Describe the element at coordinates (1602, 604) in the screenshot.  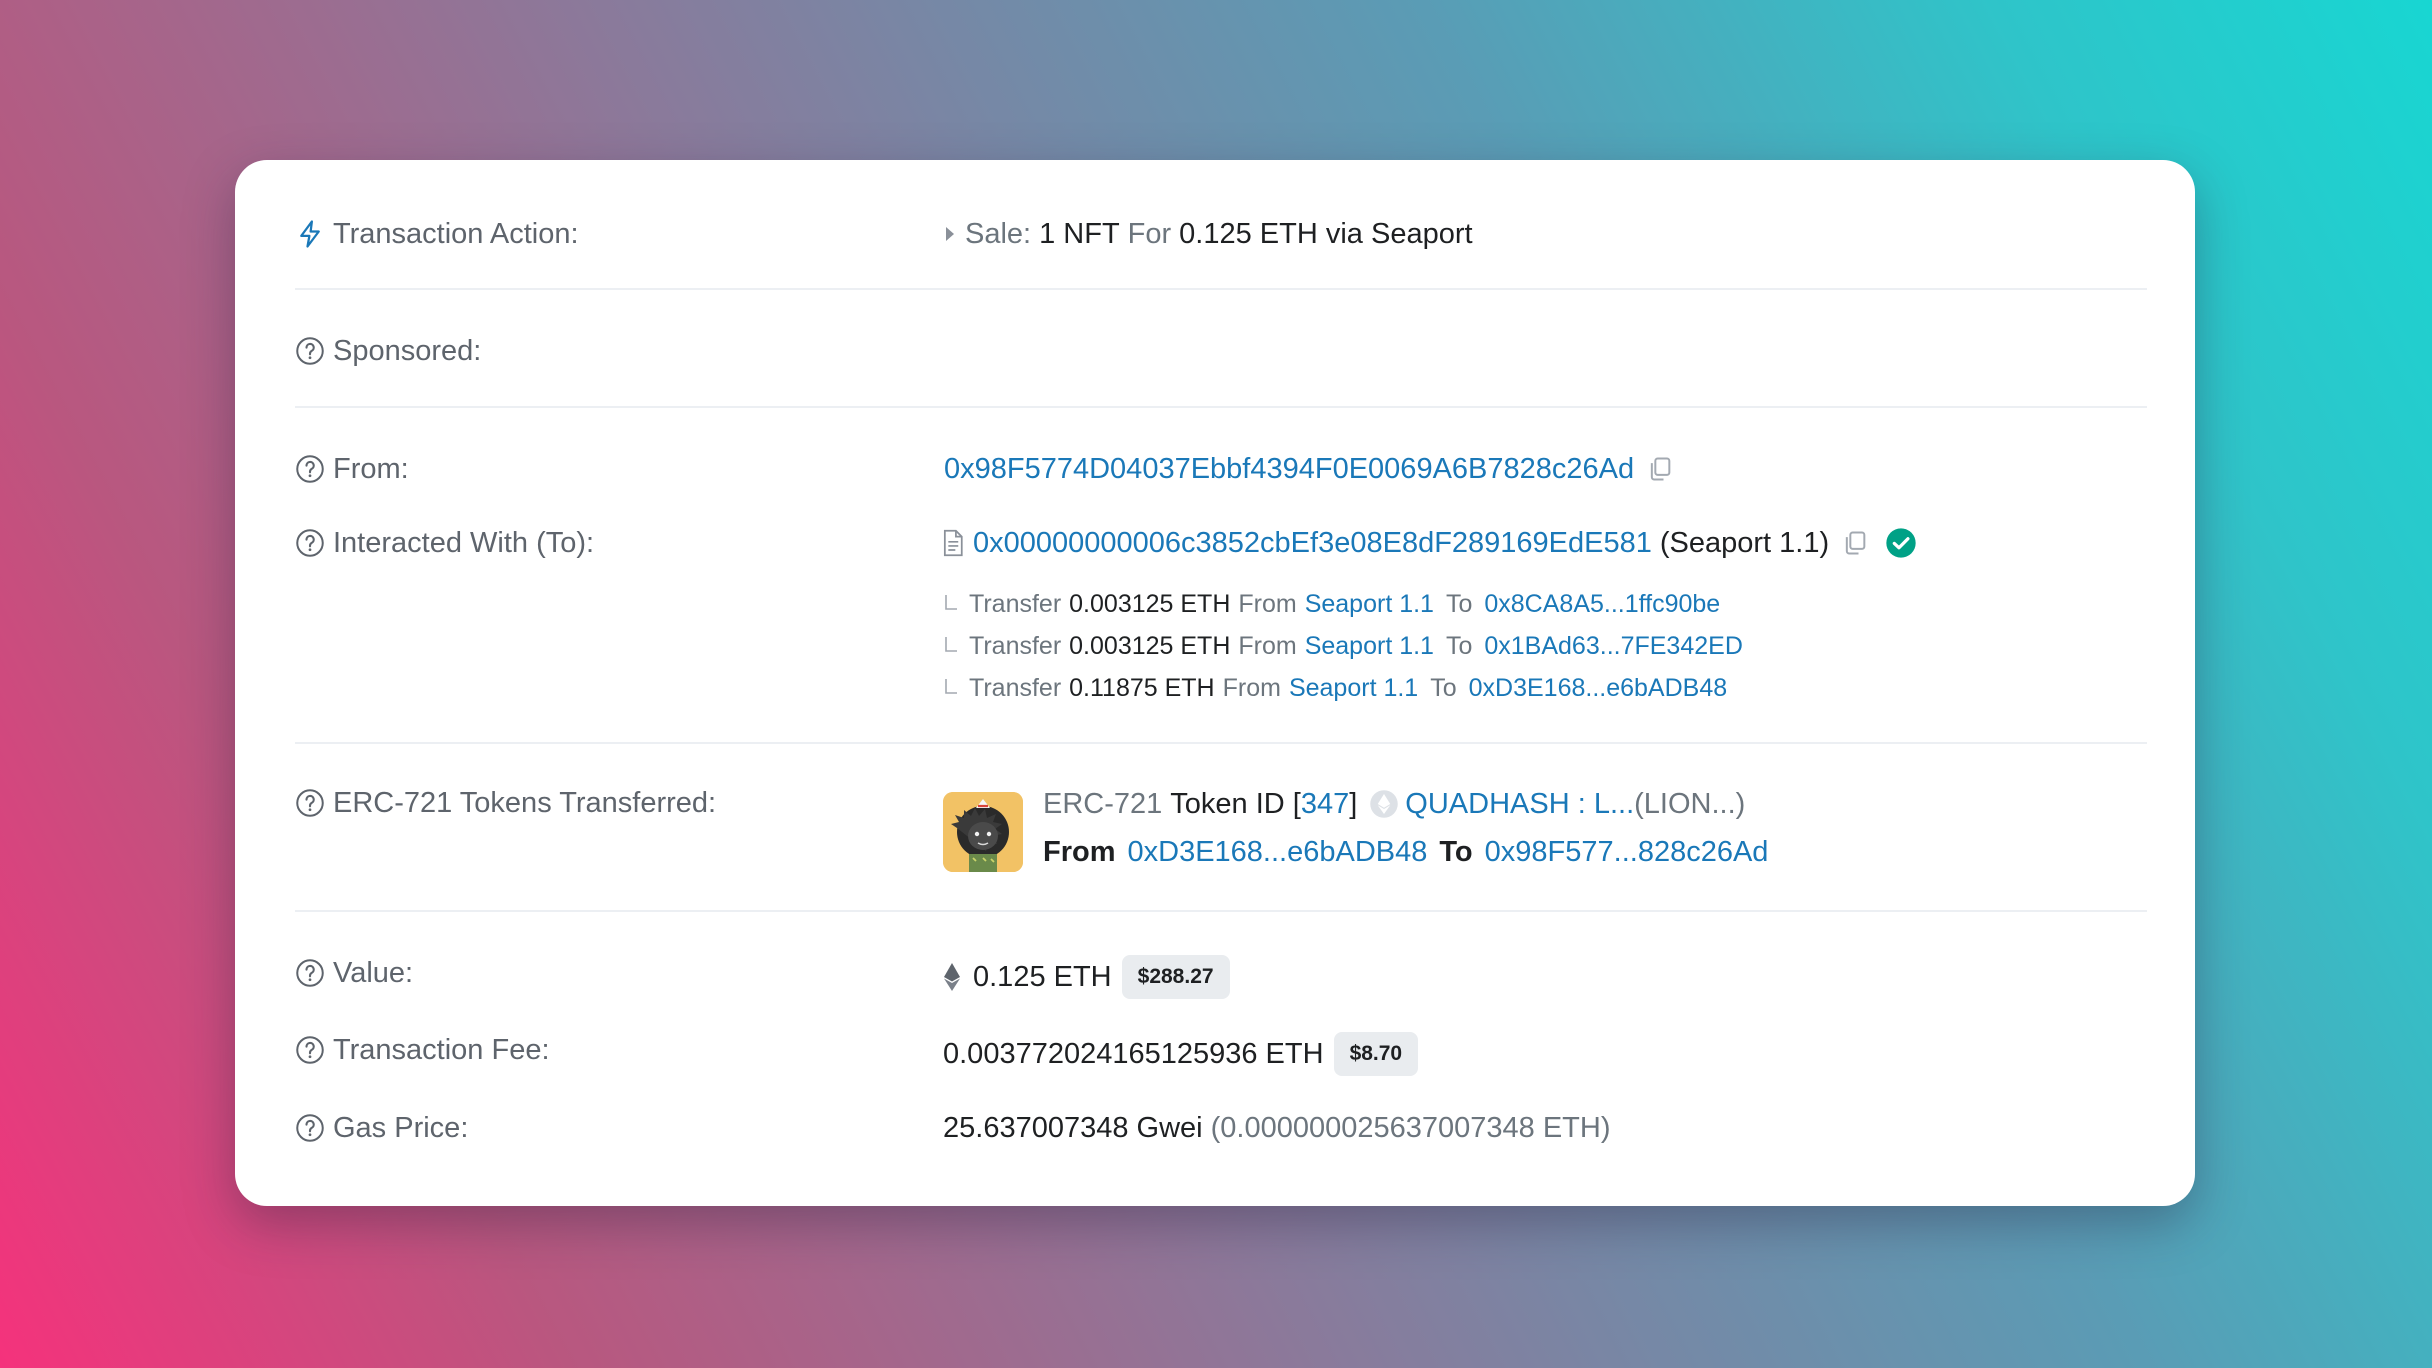
I see `transfer-to-link: 0x8CA8A5...1ffc90be` at that location.